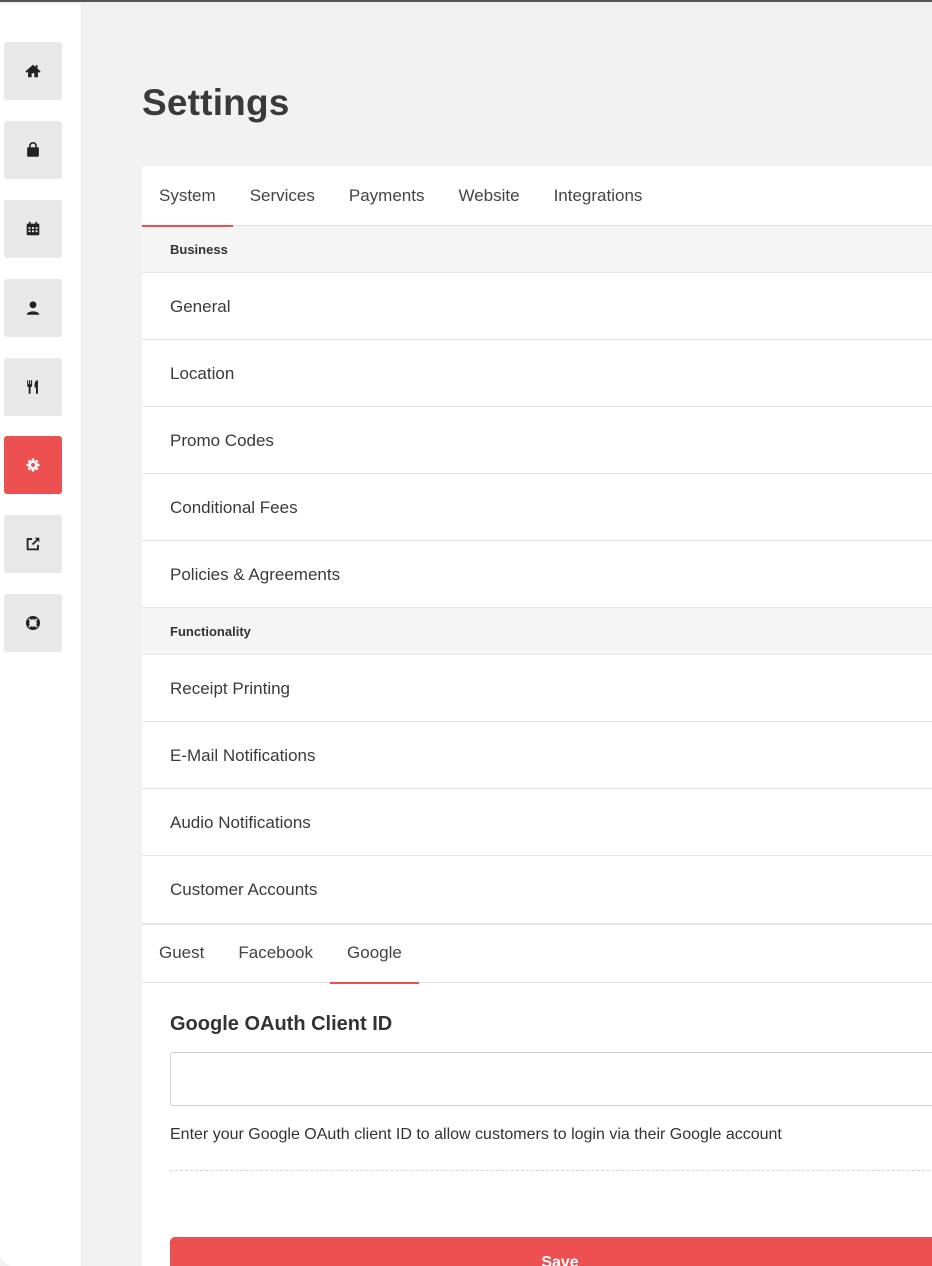 The image size is (932, 1266). I want to click on sidebar, so click(41, 635).